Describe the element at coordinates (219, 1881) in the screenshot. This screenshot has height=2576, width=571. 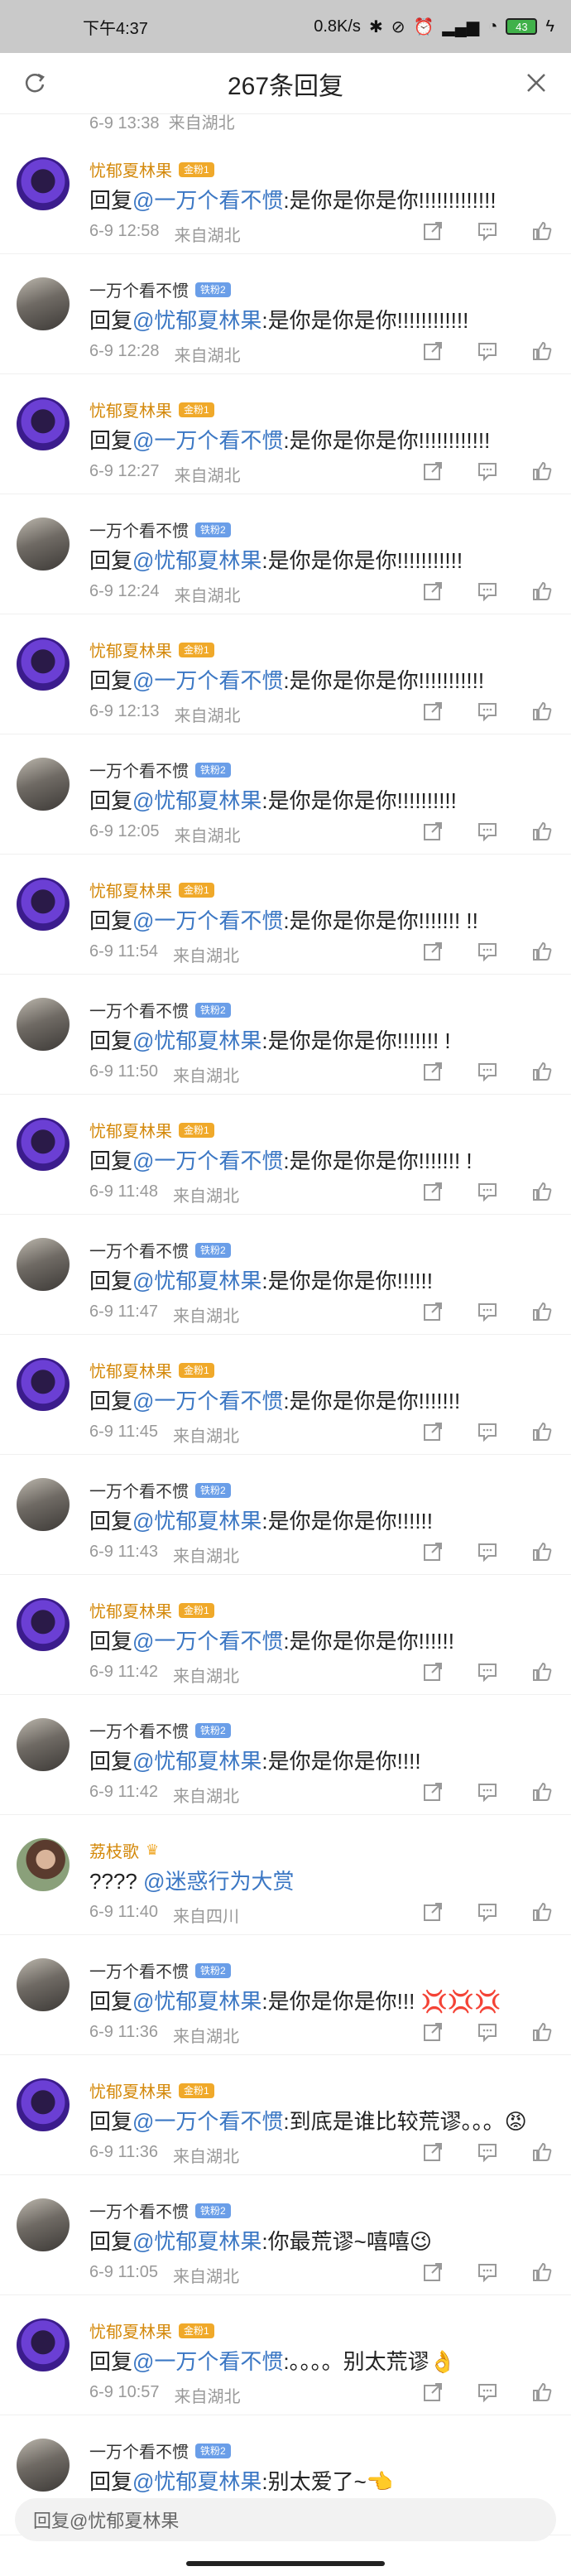
I see `mention-link: @迷惑行为大赏` at that location.